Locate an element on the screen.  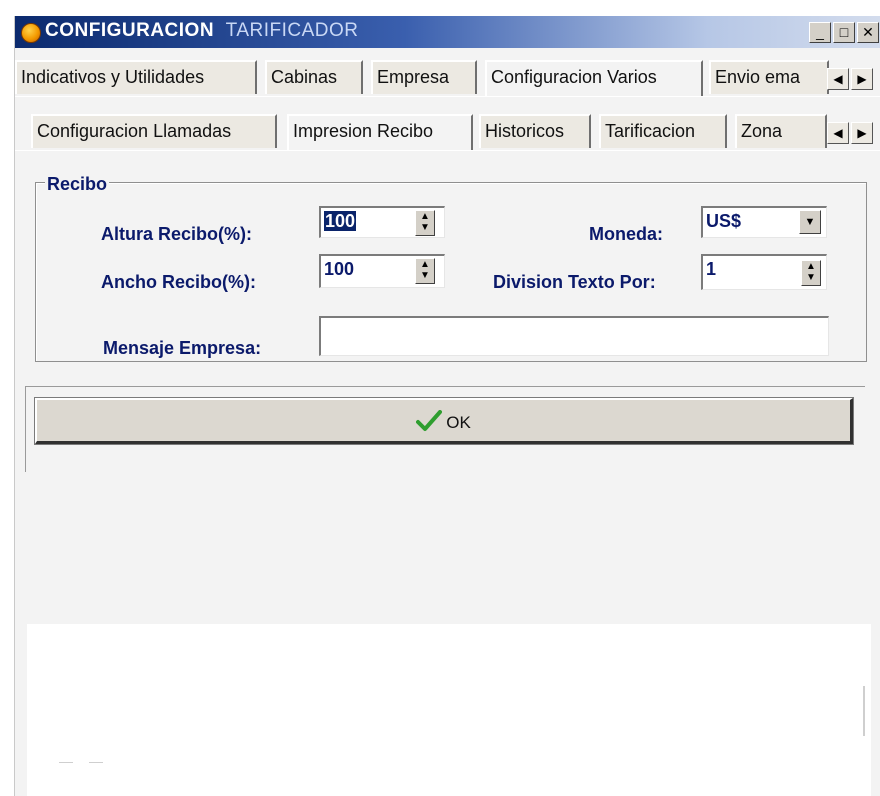
close-button: ✕ is located at coordinates (868, 32).